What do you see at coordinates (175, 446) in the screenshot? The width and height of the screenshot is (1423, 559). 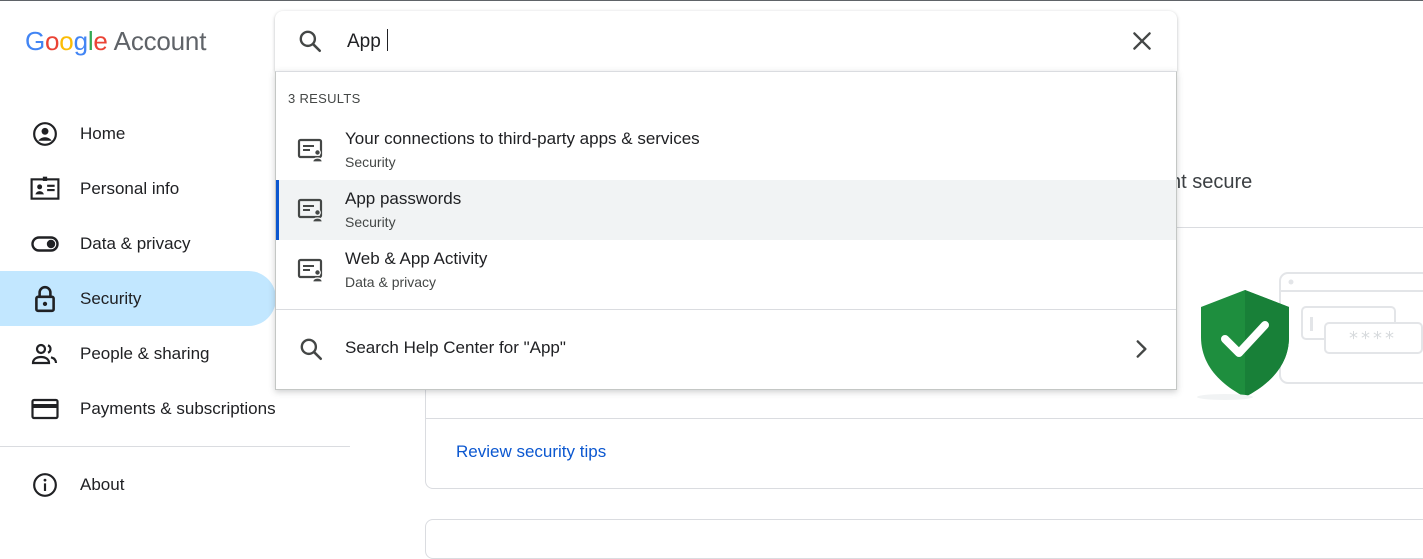 I see `nav-divider` at bounding box center [175, 446].